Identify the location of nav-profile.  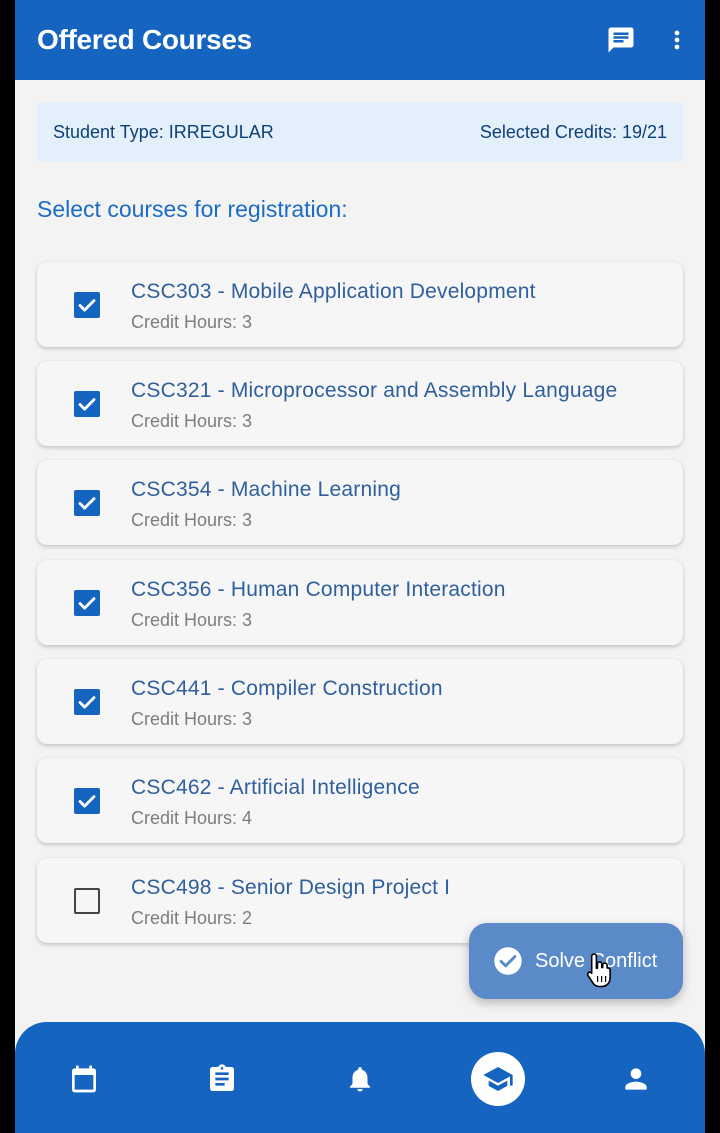
(636, 1079).